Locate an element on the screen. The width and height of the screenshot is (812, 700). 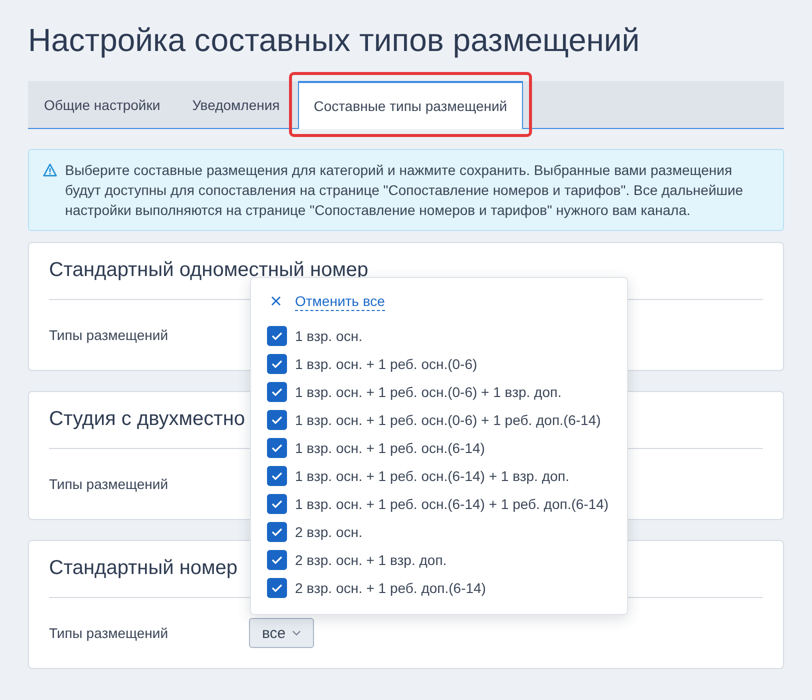
chevron-down-icon is located at coordinates (296, 633).